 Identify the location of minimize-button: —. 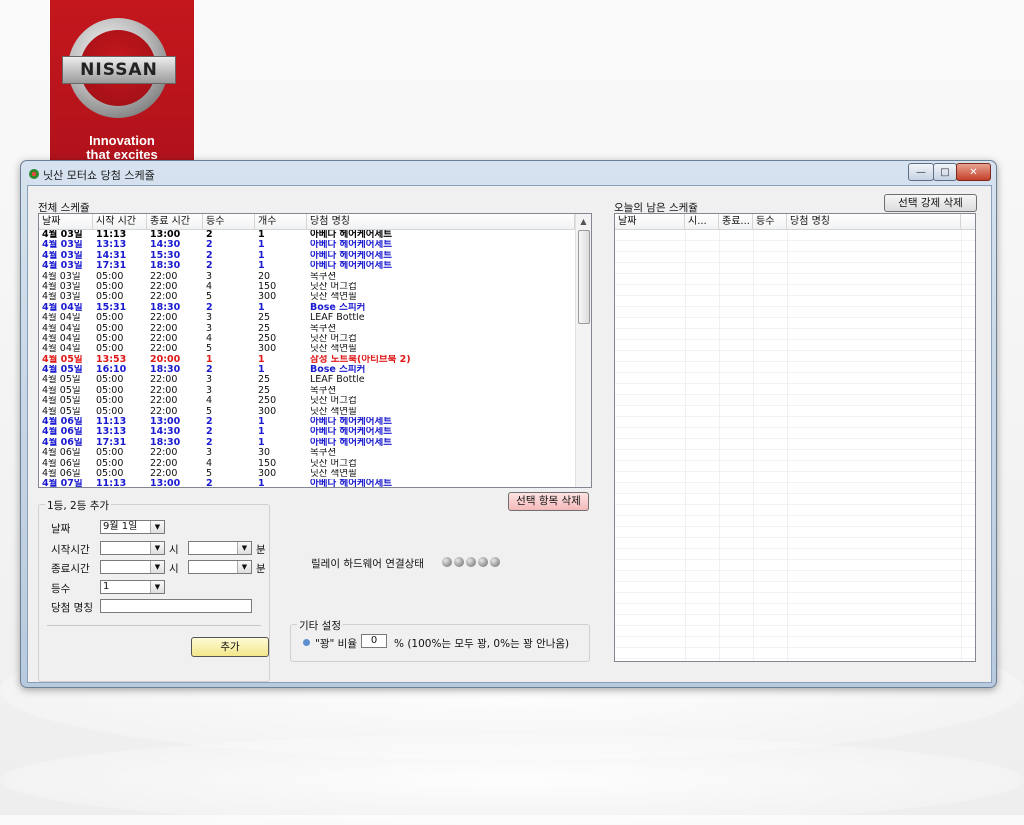
(921, 172).